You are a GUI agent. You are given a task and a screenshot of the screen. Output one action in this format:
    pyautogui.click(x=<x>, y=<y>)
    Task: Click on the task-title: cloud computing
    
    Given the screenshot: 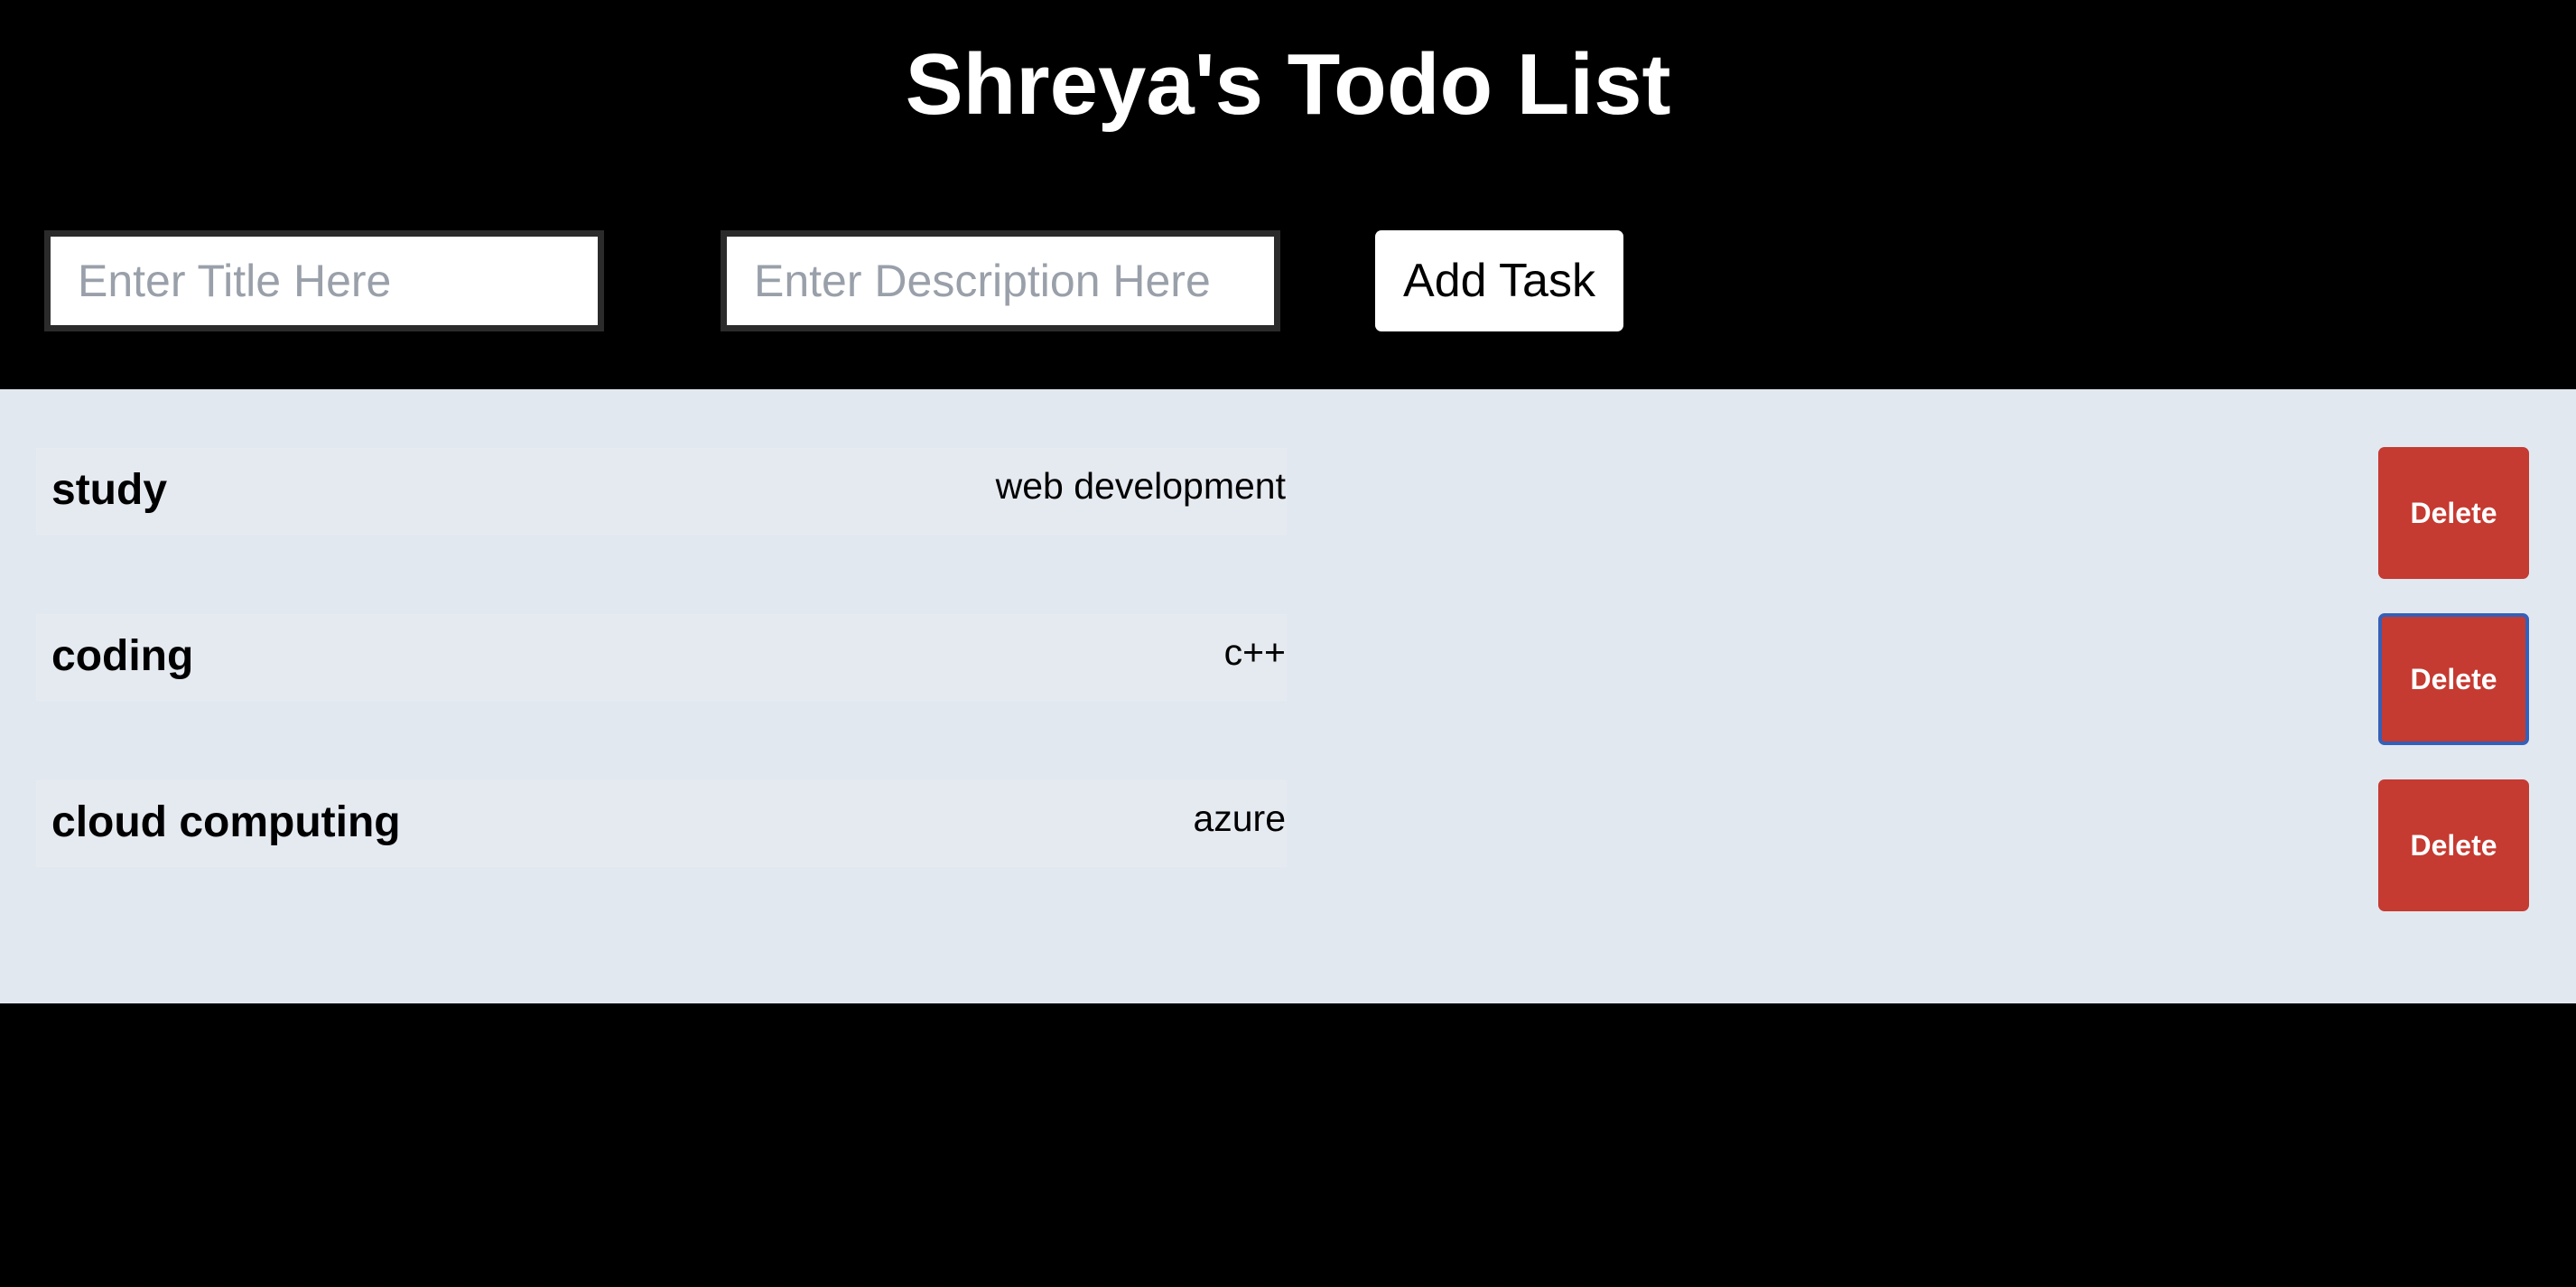 What is the action you would take?
    pyautogui.click(x=226, y=822)
    